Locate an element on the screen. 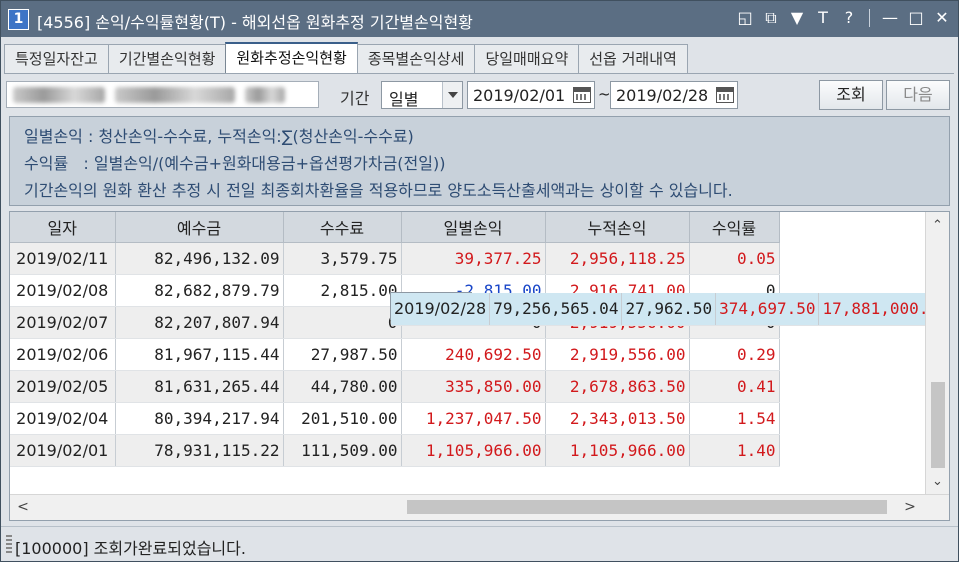  table-cell: 201,510.00 is located at coordinates (342, 418).